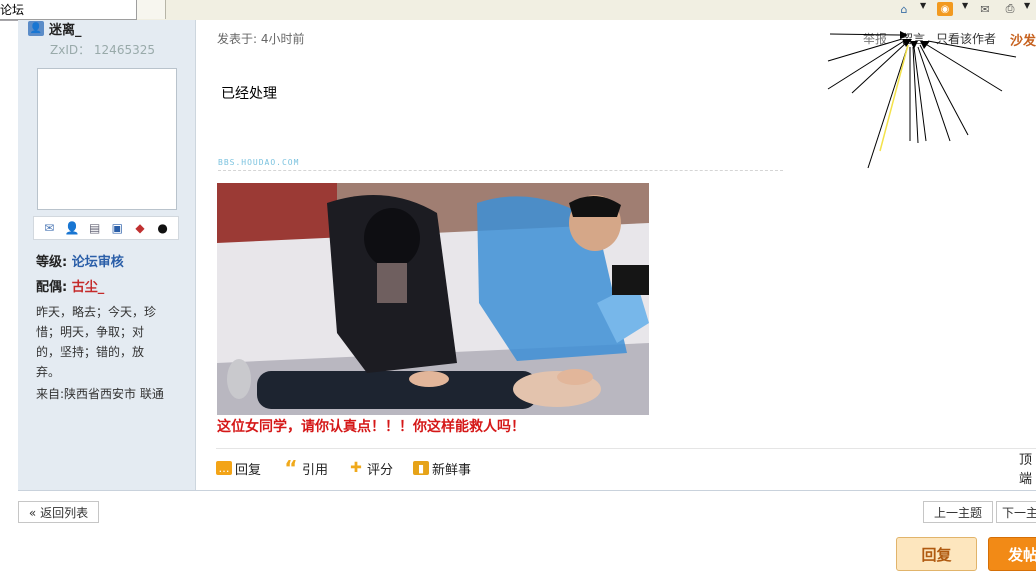  I want to click on add-friend-icon: 👤, so click(71, 228).